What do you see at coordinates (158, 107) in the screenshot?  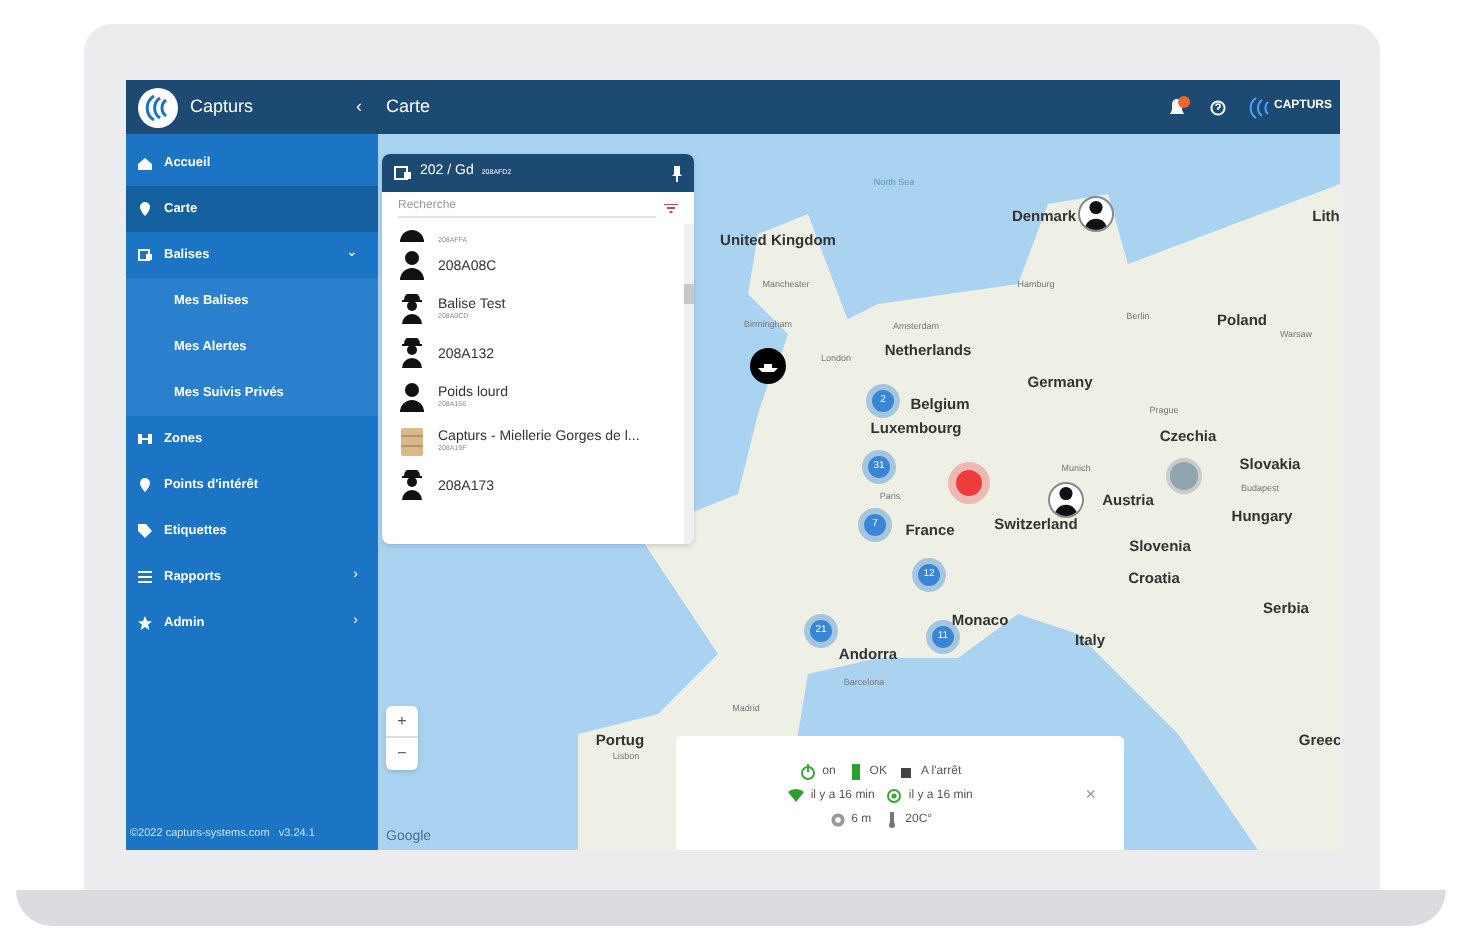 I see `logo-icon` at bounding box center [158, 107].